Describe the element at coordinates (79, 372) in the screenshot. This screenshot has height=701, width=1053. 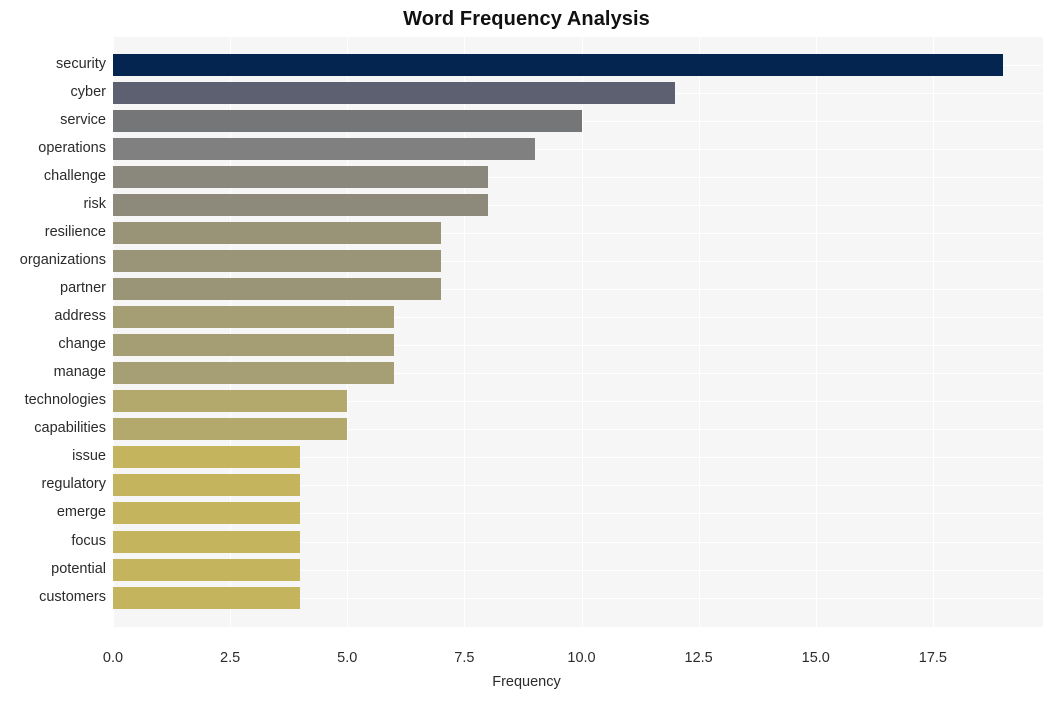
I see `y-tick-label: manage` at that location.